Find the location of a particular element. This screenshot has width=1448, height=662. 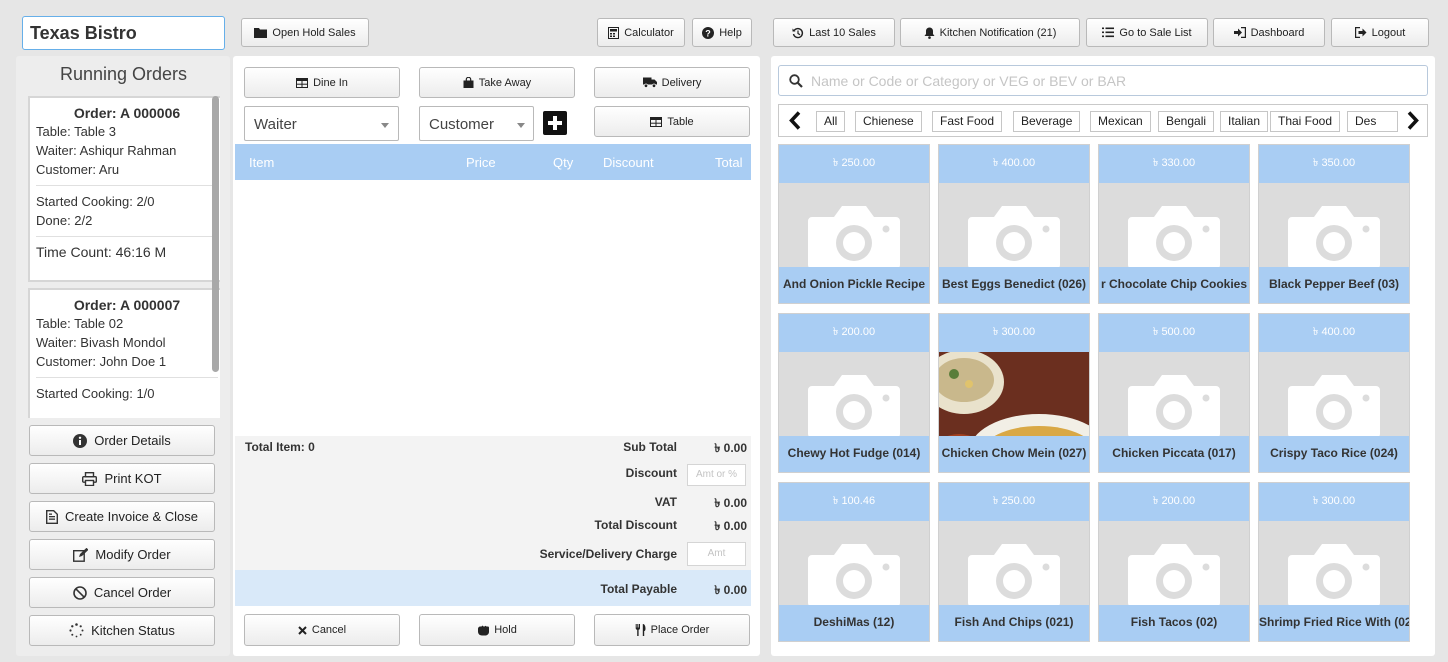

product-card: ৳ 330.00 r Chocolate Chip Cookies is located at coordinates (1174, 224).